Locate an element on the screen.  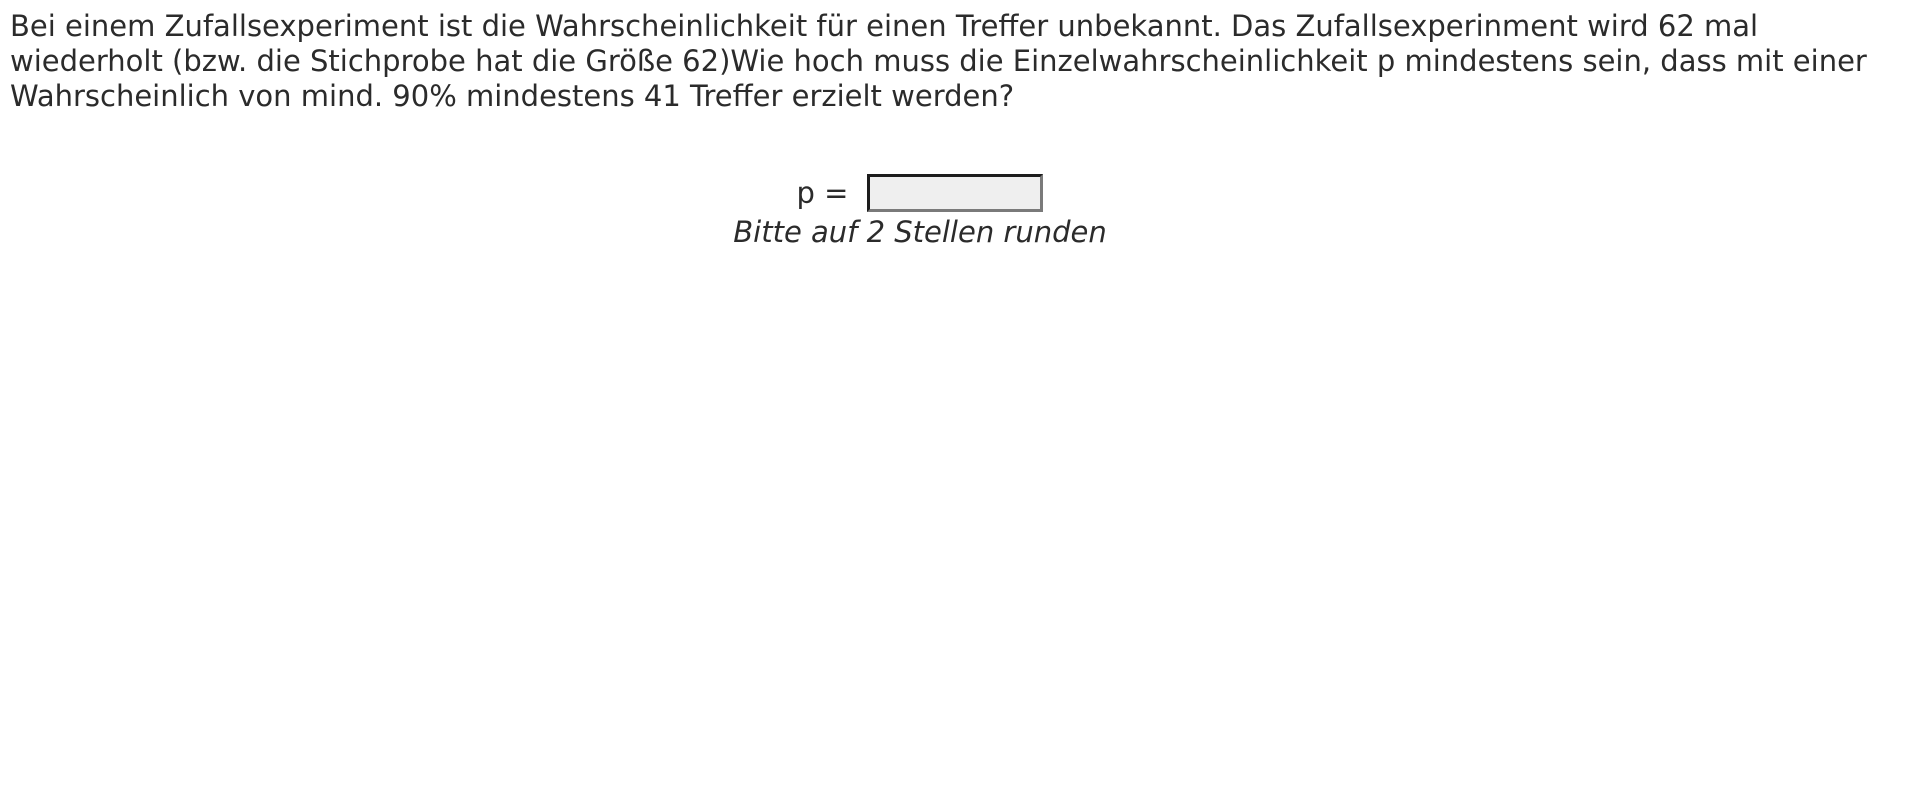
answer-row: p = is located at coordinates (920, 193).